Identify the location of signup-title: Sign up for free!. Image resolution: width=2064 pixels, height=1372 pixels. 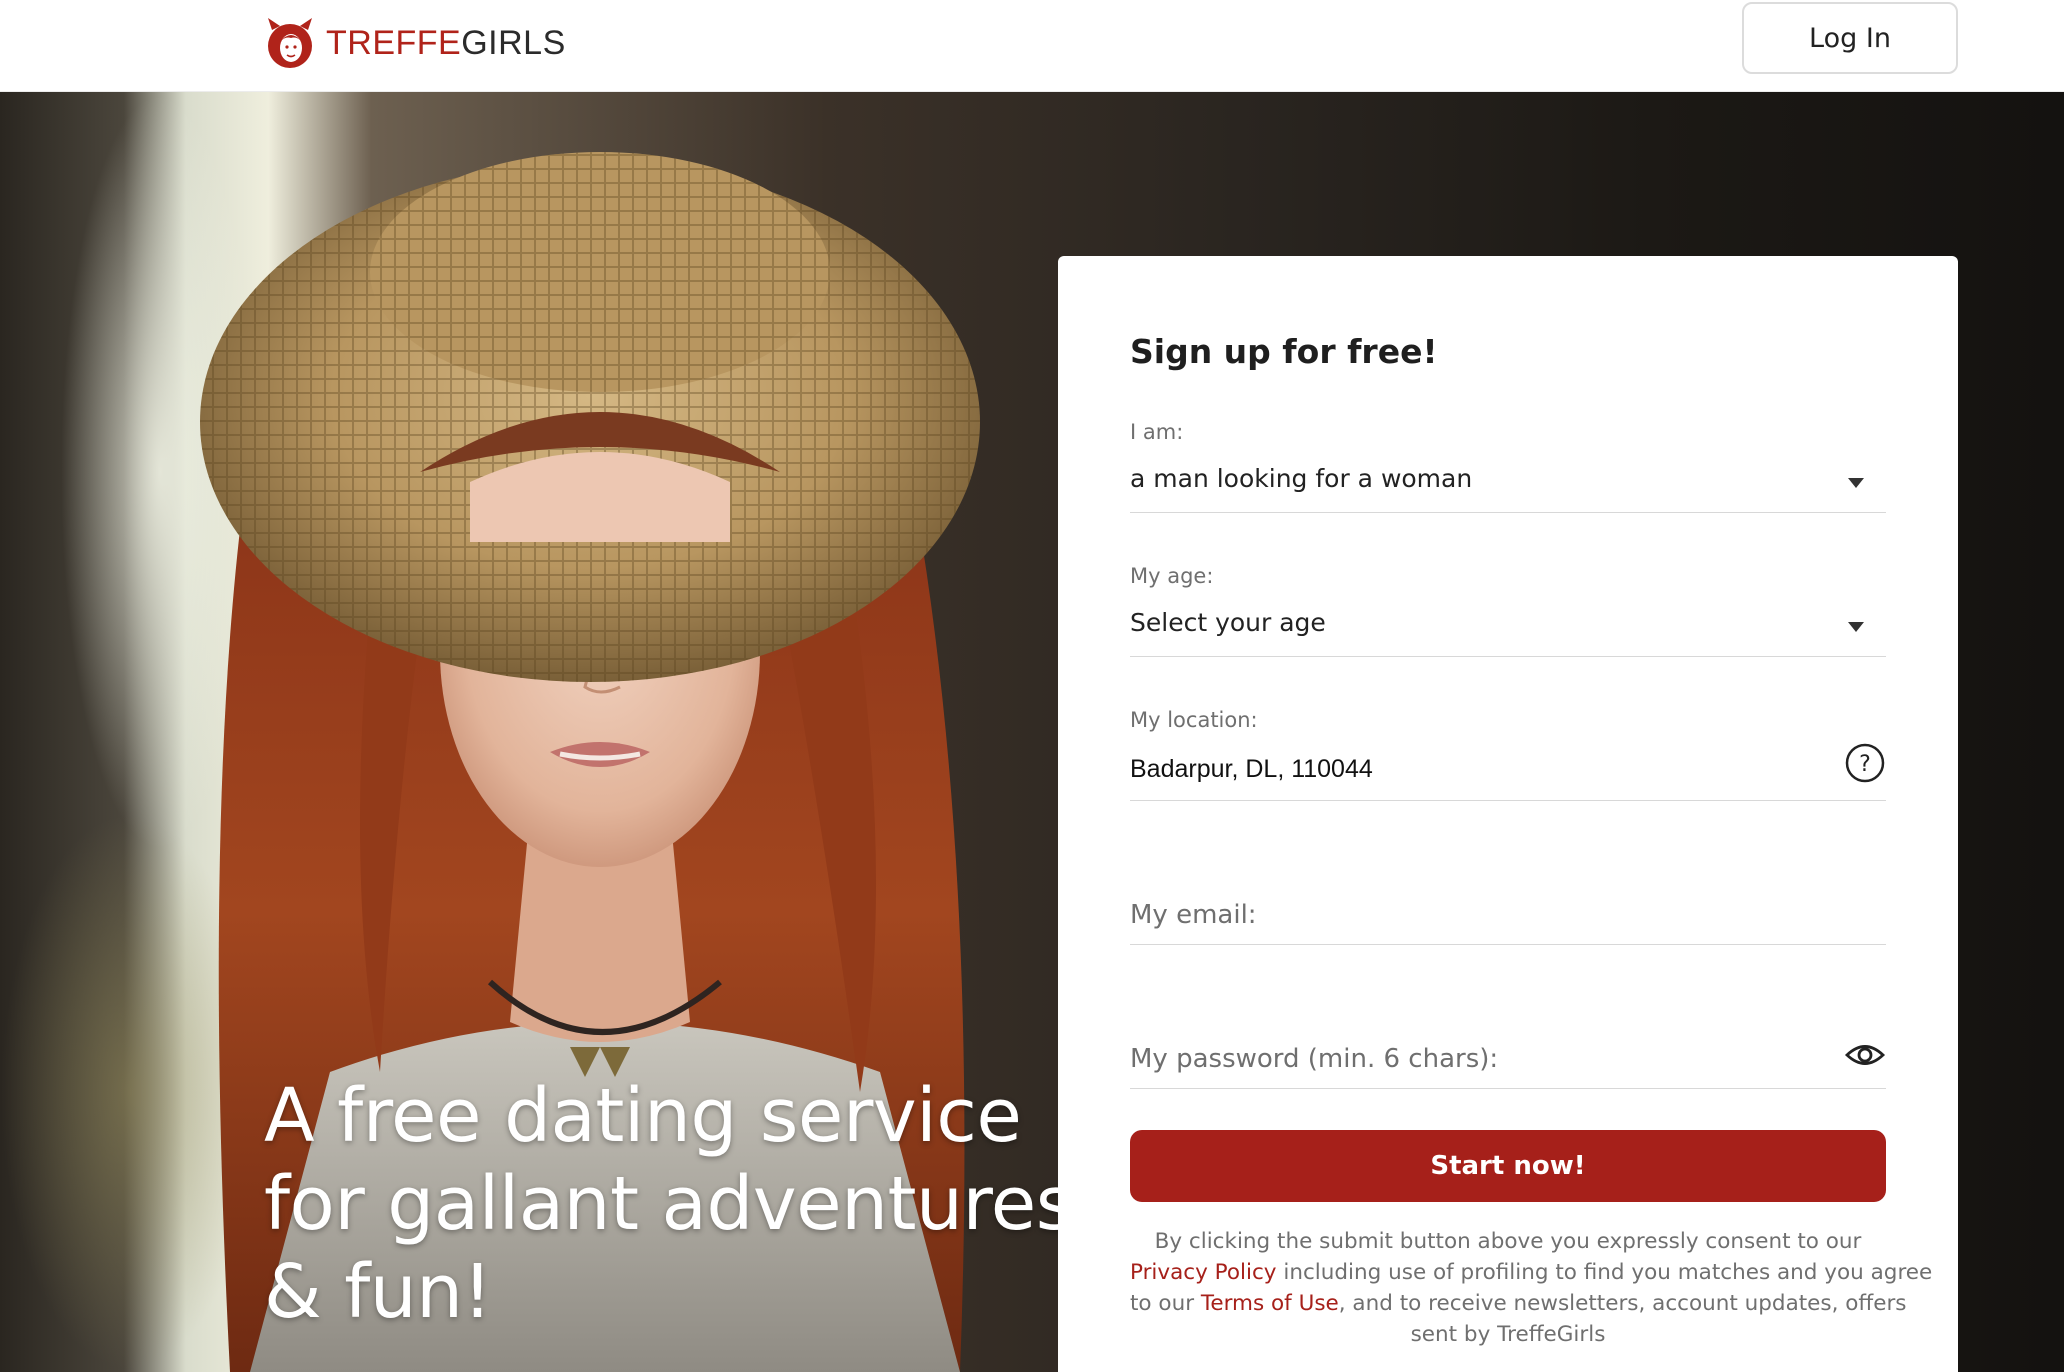
(1284, 351).